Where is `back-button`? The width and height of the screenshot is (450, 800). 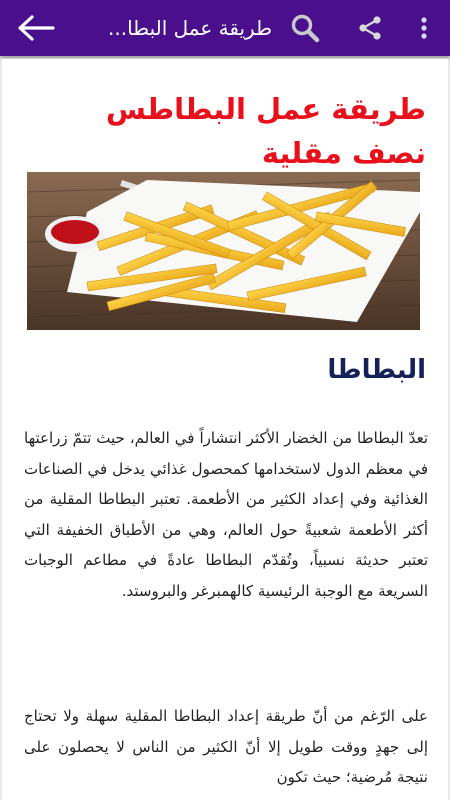 back-button is located at coordinates (36, 28).